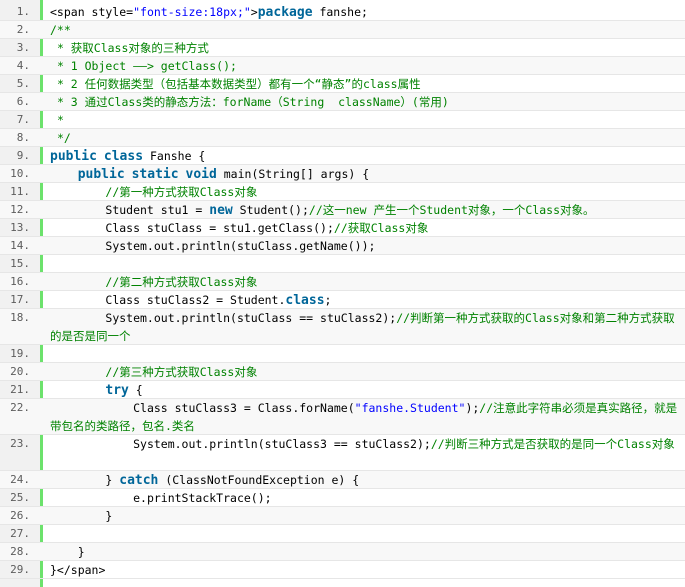 The height and width of the screenshot is (587, 685). Describe the element at coordinates (60, 138) in the screenshot. I see `code-comment: */` at that location.